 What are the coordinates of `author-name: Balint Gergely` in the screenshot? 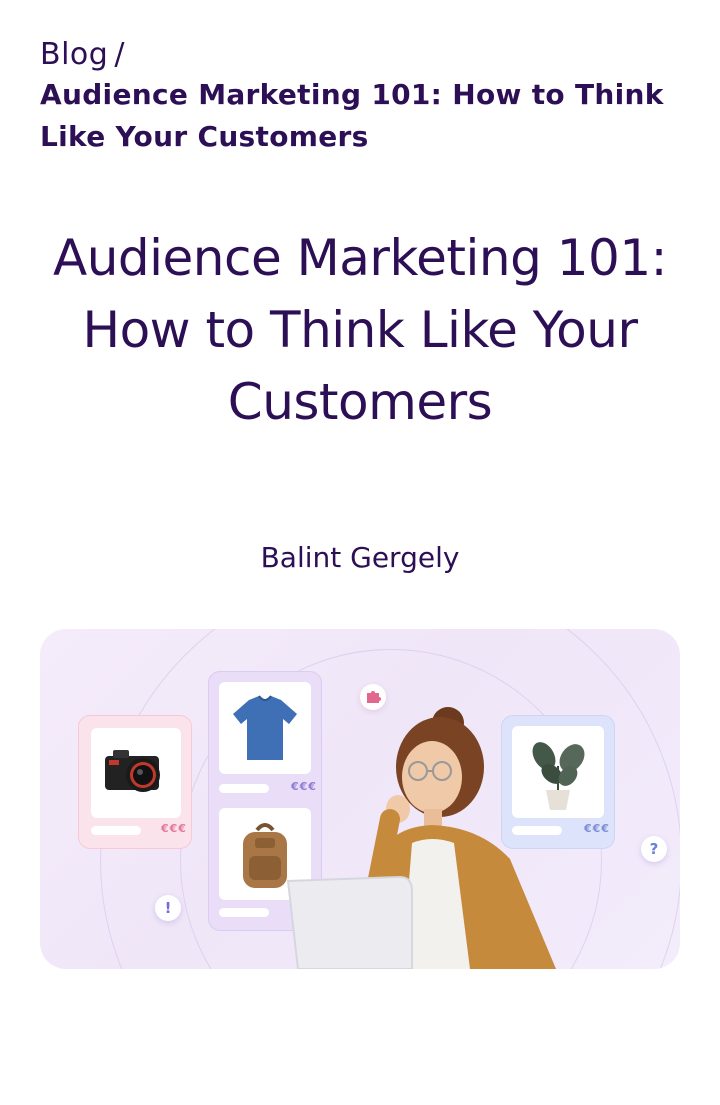 It's located at (360, 558).